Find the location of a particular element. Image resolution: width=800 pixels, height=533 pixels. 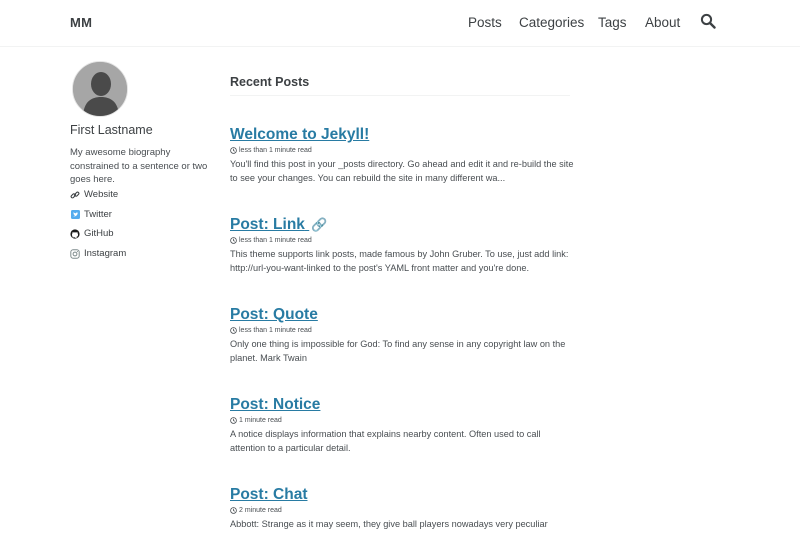

author-link-twitter: Twitter is located at coordinates (98, 215).